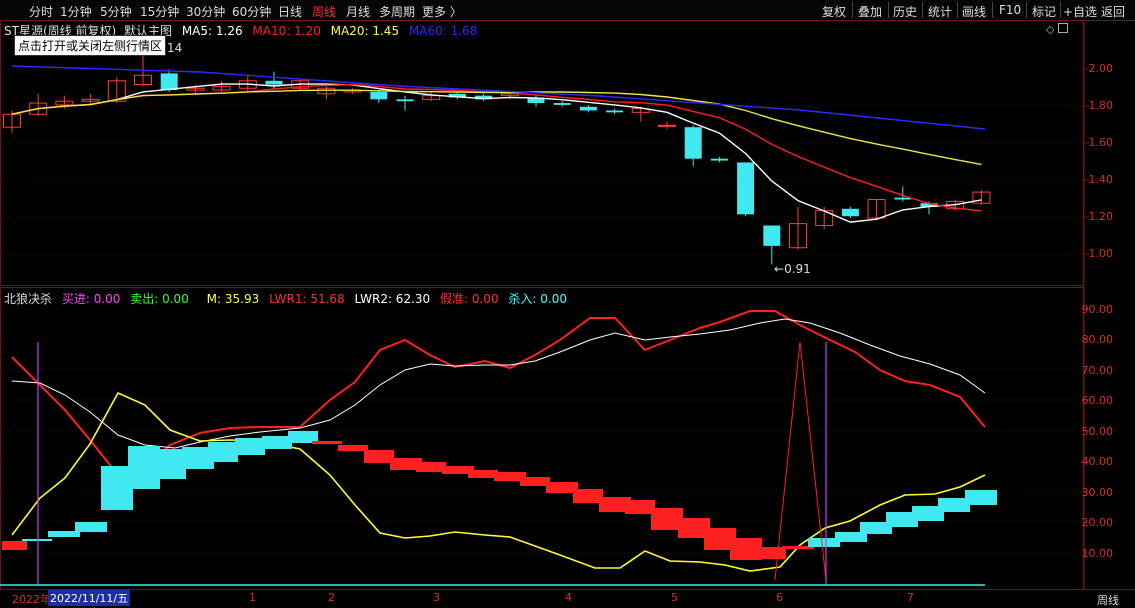  What do you see at coordinates (1101, 142) in the screenshot?
I see `y-tick: 1.60` at bounding box center [1101, 142].